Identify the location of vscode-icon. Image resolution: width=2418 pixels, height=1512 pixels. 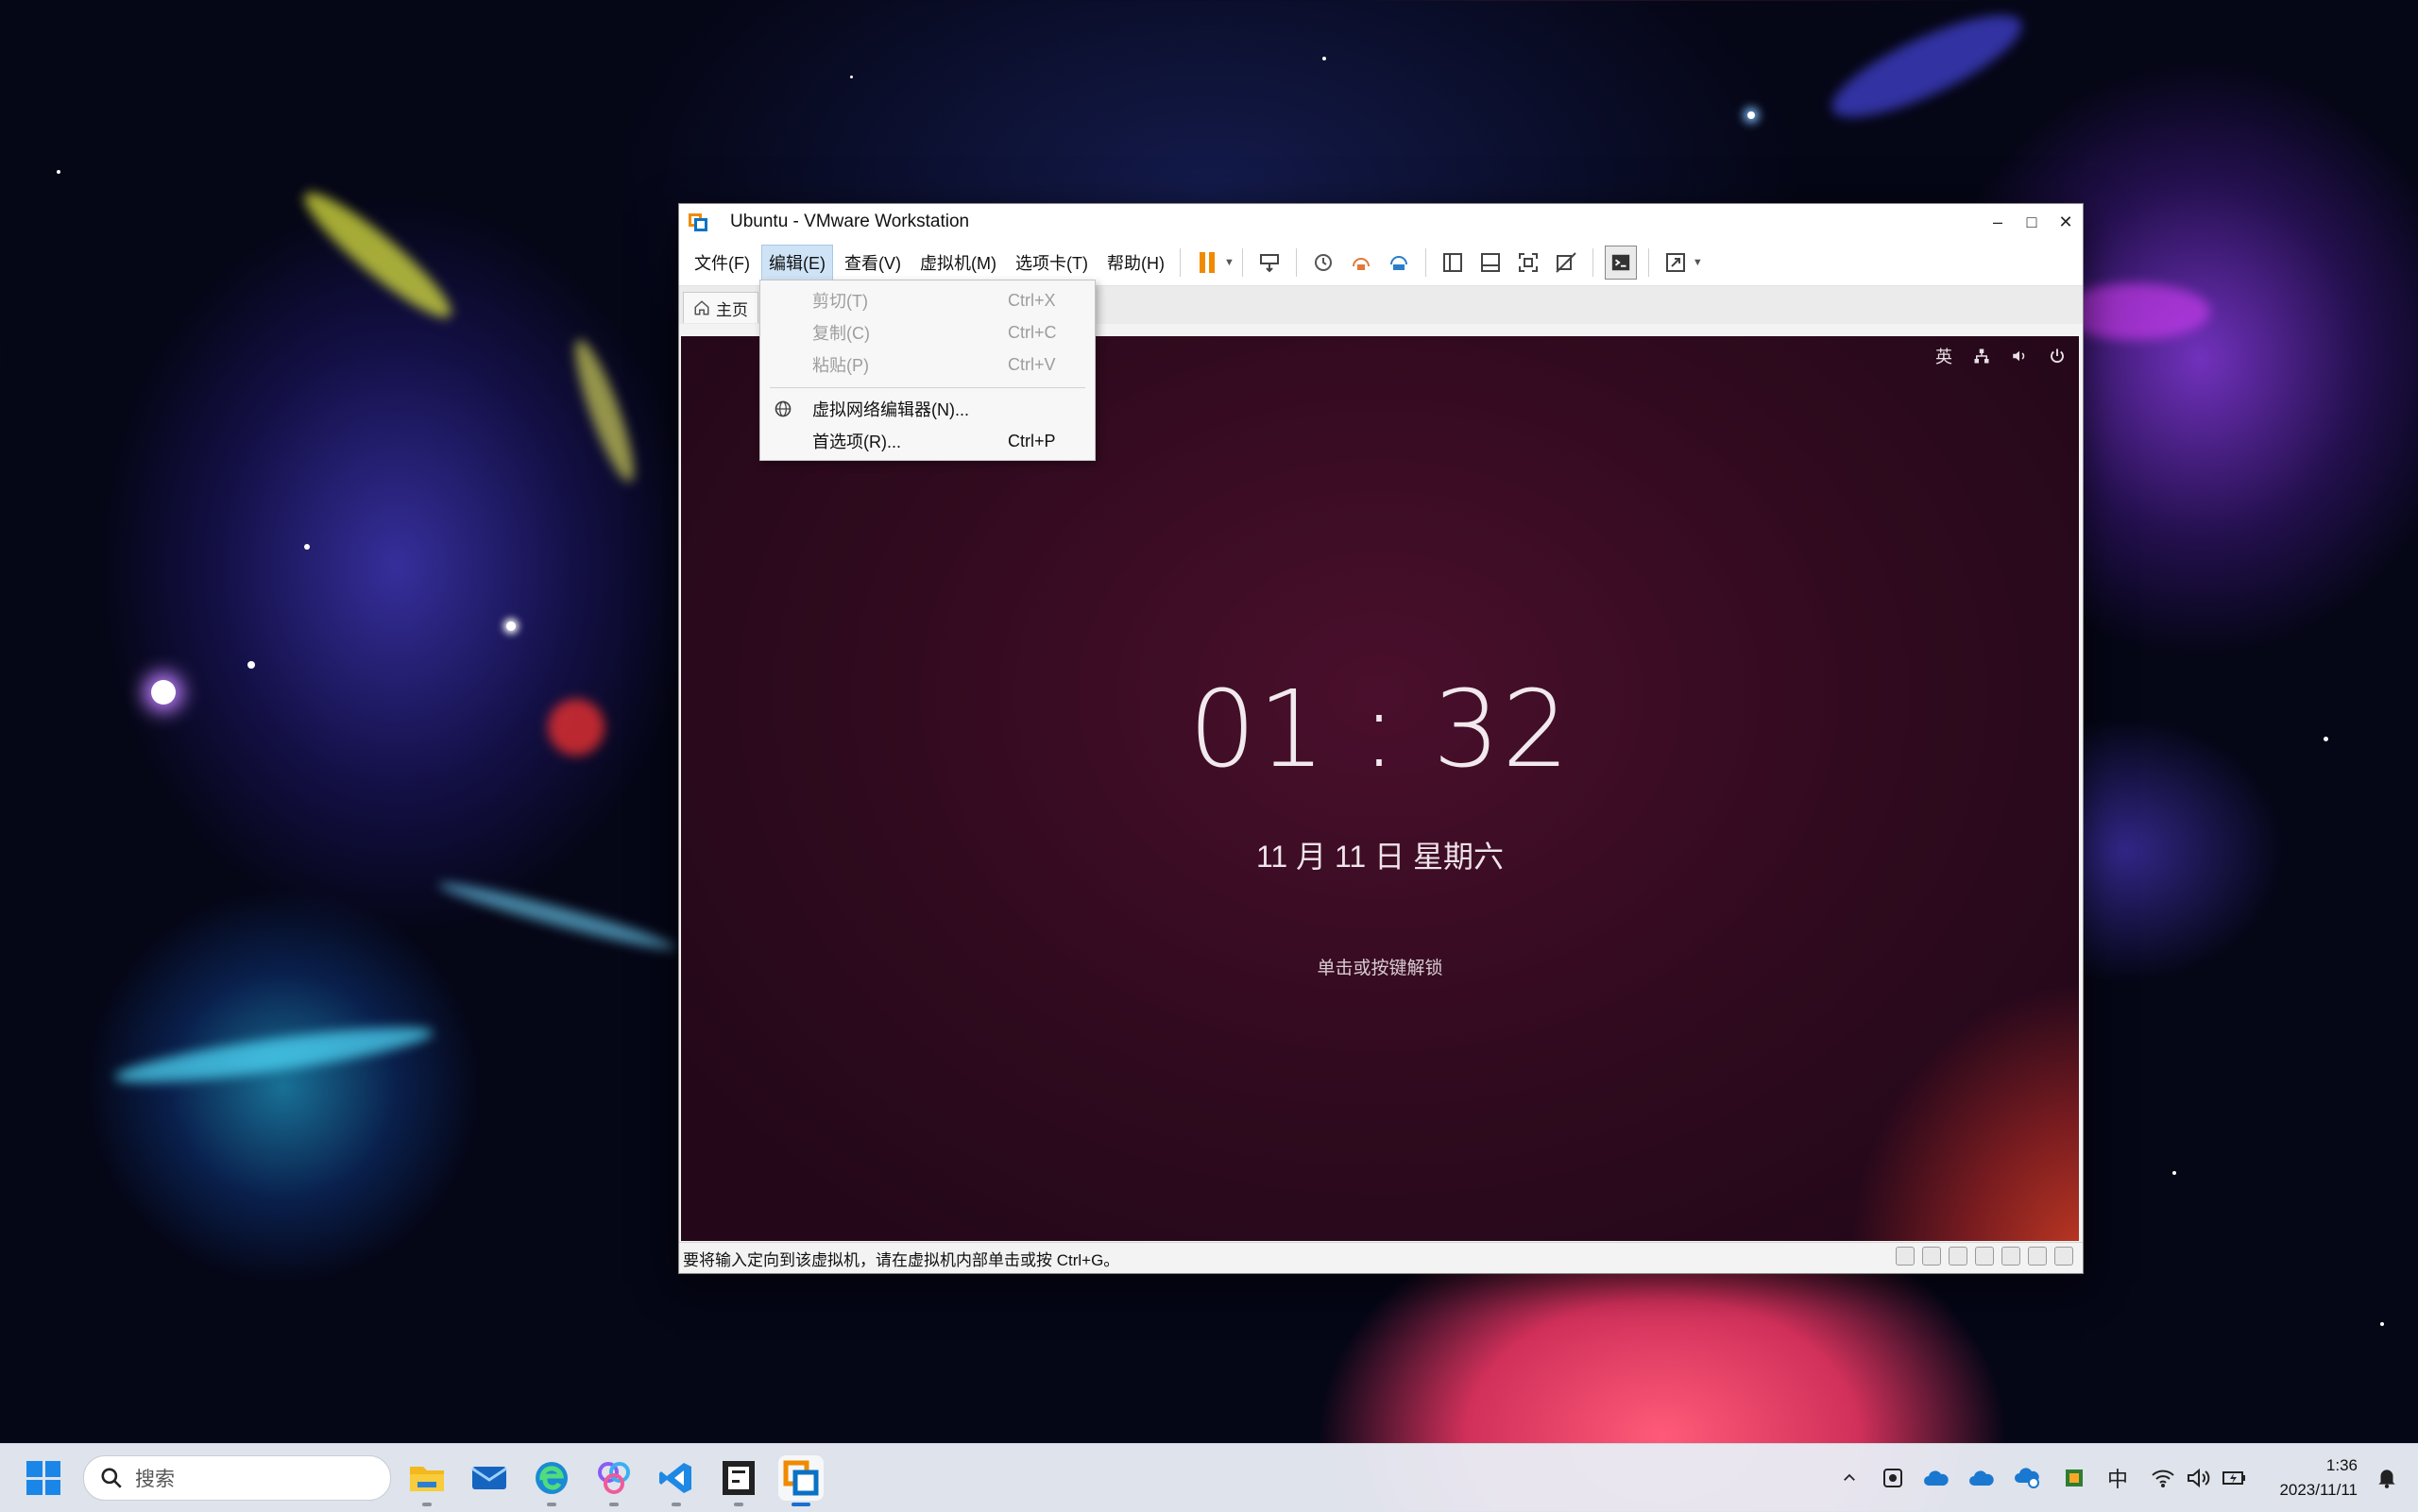
(675, 1478).